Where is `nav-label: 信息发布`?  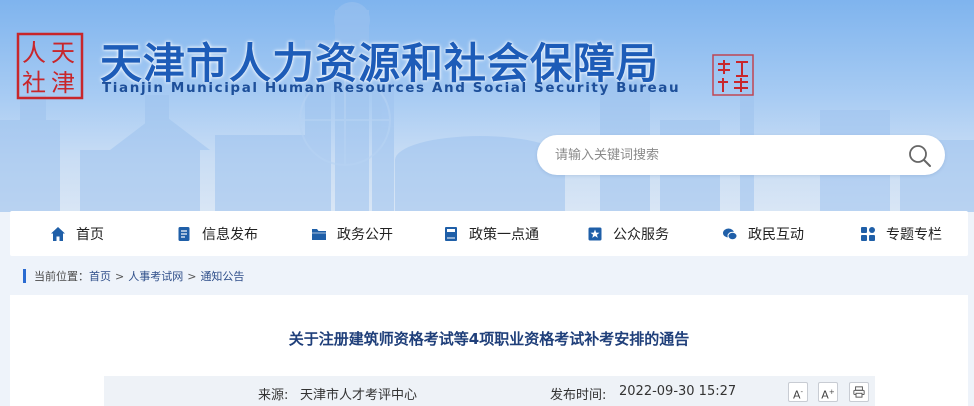
nav-label: 信息发布 is located at coordinates (230, 234).